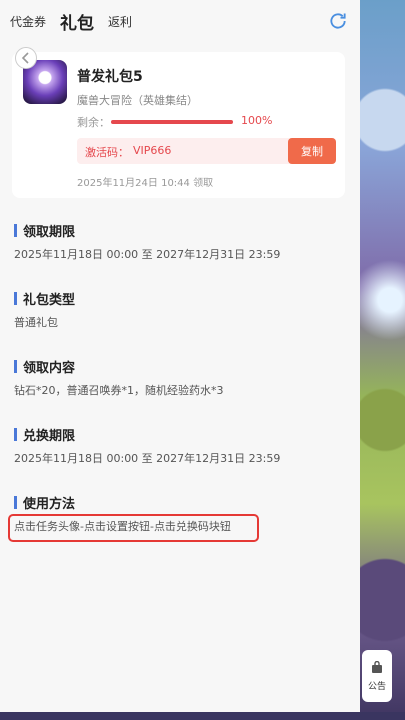 This screenshot has height=720, width=405. Describe the element at coordinates (312, 151) in the screenshot. I see `copy-button: 复制` at that location.